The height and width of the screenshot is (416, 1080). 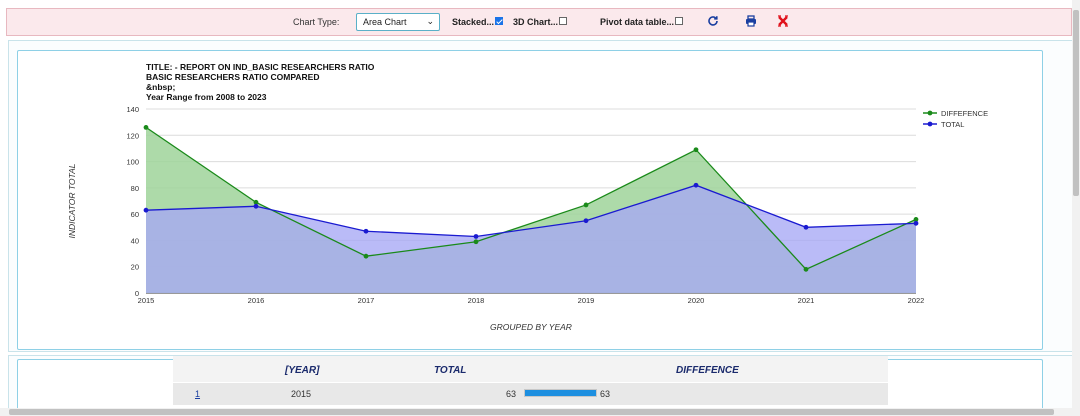 I want to click on x-tick-label: 2017, so click(x=366, y=300).